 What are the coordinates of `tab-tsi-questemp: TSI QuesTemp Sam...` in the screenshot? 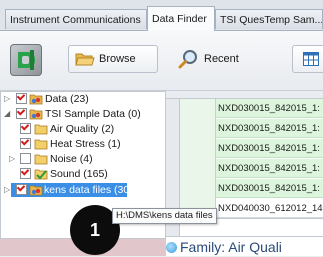 It's located at (269, 19).